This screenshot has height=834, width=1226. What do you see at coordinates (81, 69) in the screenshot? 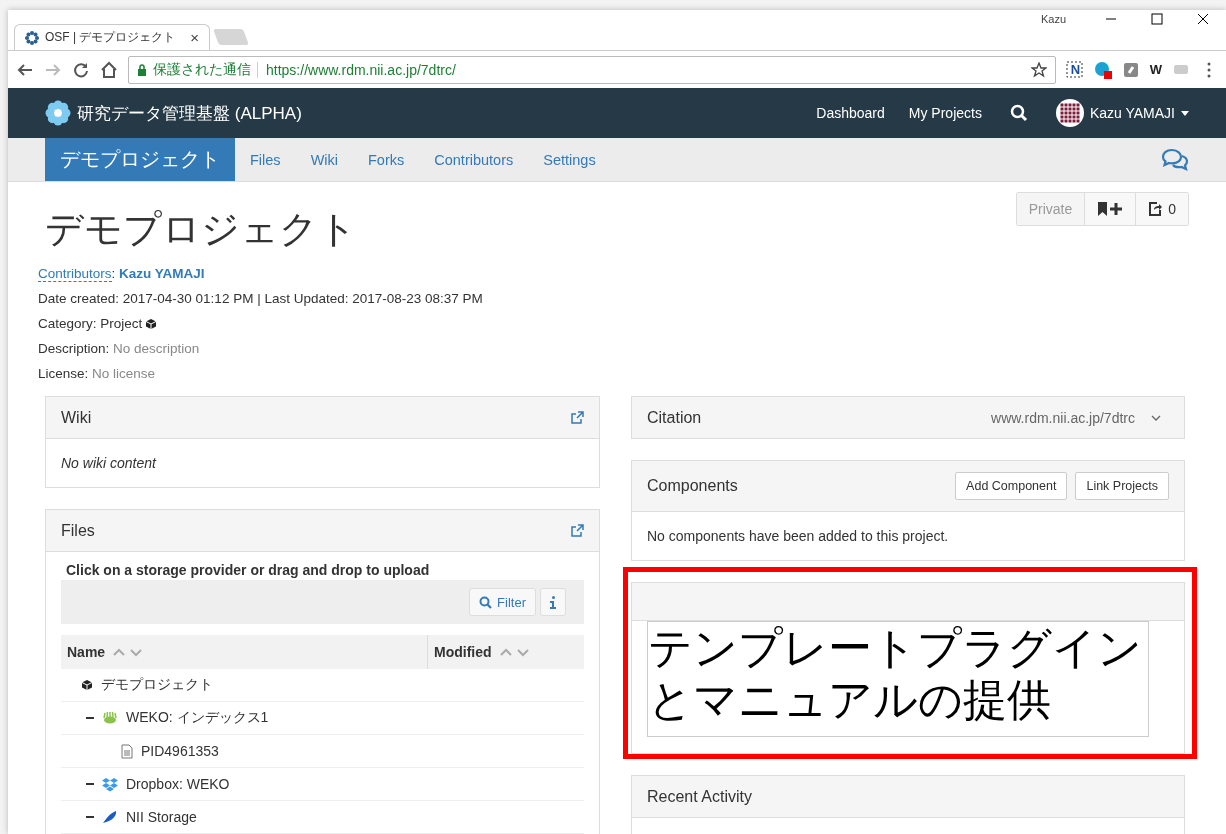
I see `reload-icon` at bounding box center [81, 69].